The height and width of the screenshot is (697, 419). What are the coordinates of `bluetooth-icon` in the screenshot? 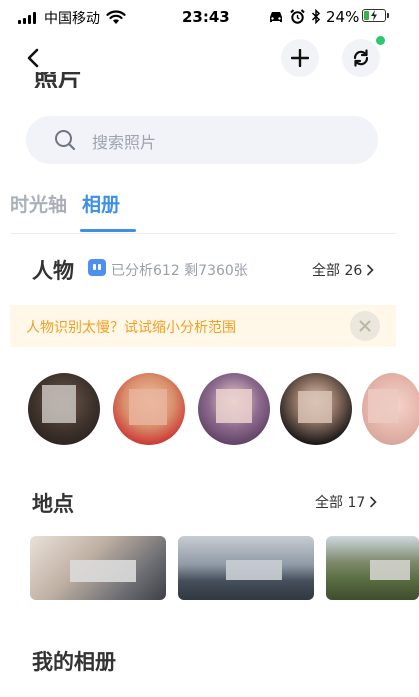 It's located at (316, 16).